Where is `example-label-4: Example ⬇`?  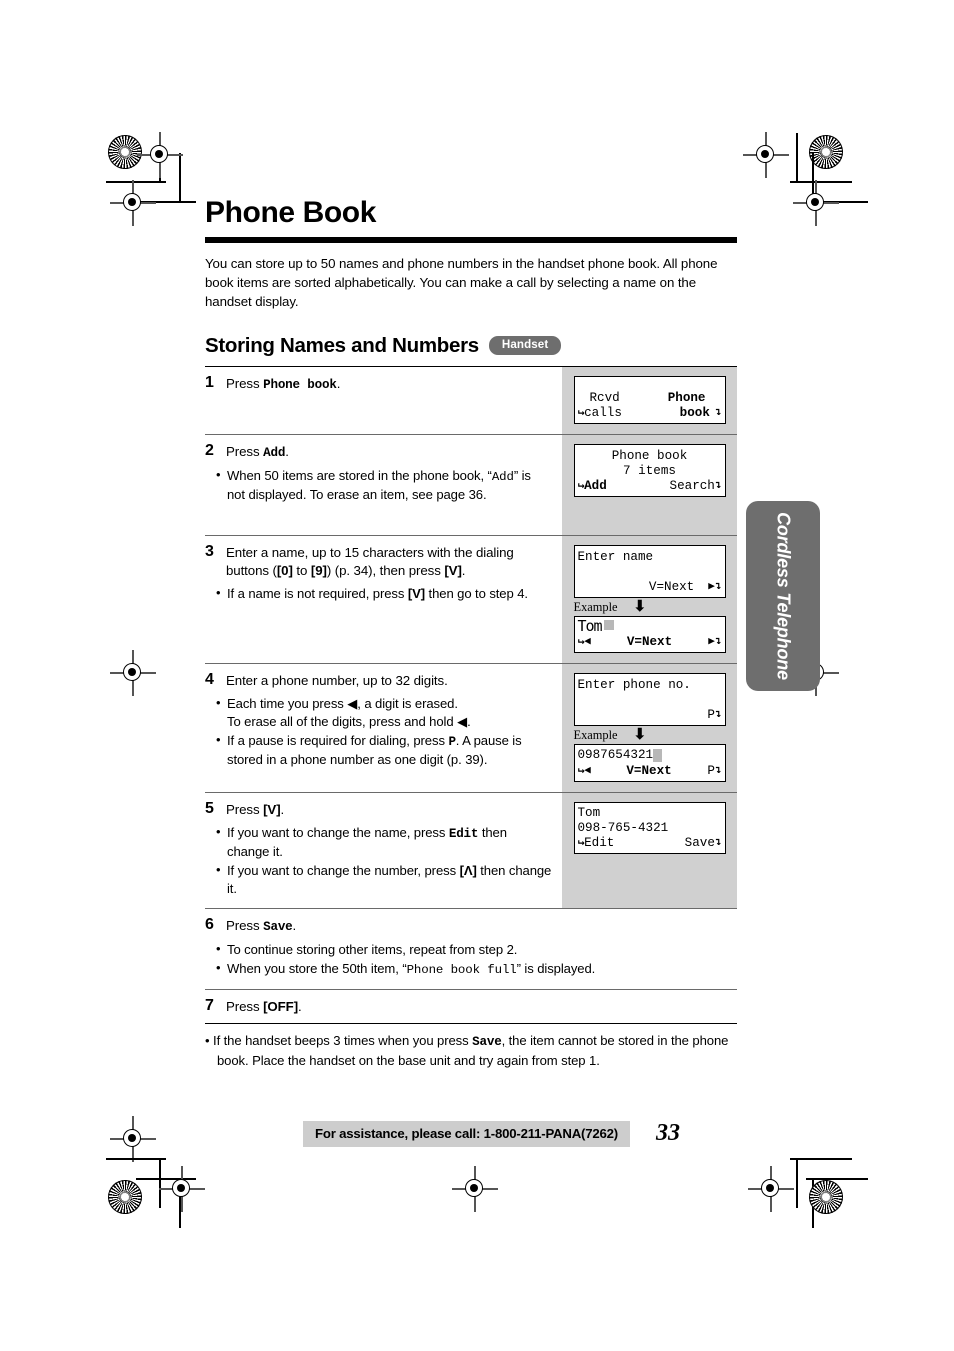
example-label-4: Example ⬇ is located at coordinates (649, 735).